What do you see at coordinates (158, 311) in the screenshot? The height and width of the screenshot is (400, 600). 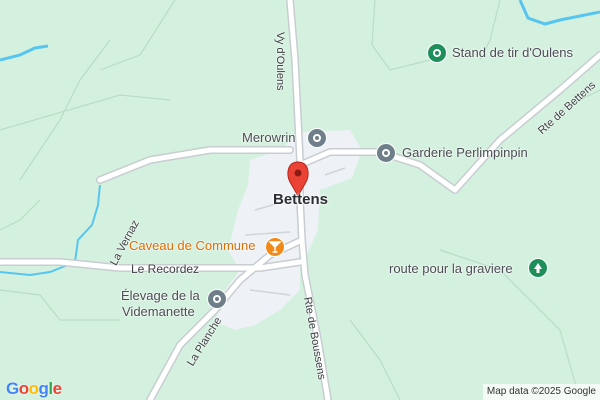 I see `poi-label-elevage-line2: Videmanette` at bounding box center [158, 311].